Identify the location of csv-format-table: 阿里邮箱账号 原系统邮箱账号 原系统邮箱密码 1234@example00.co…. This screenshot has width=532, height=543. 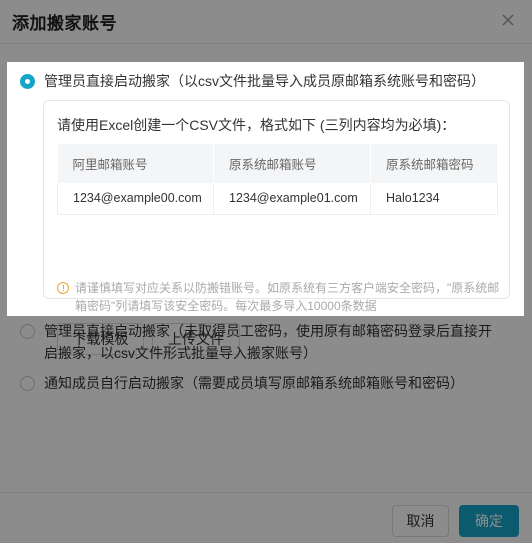
(277, 179).